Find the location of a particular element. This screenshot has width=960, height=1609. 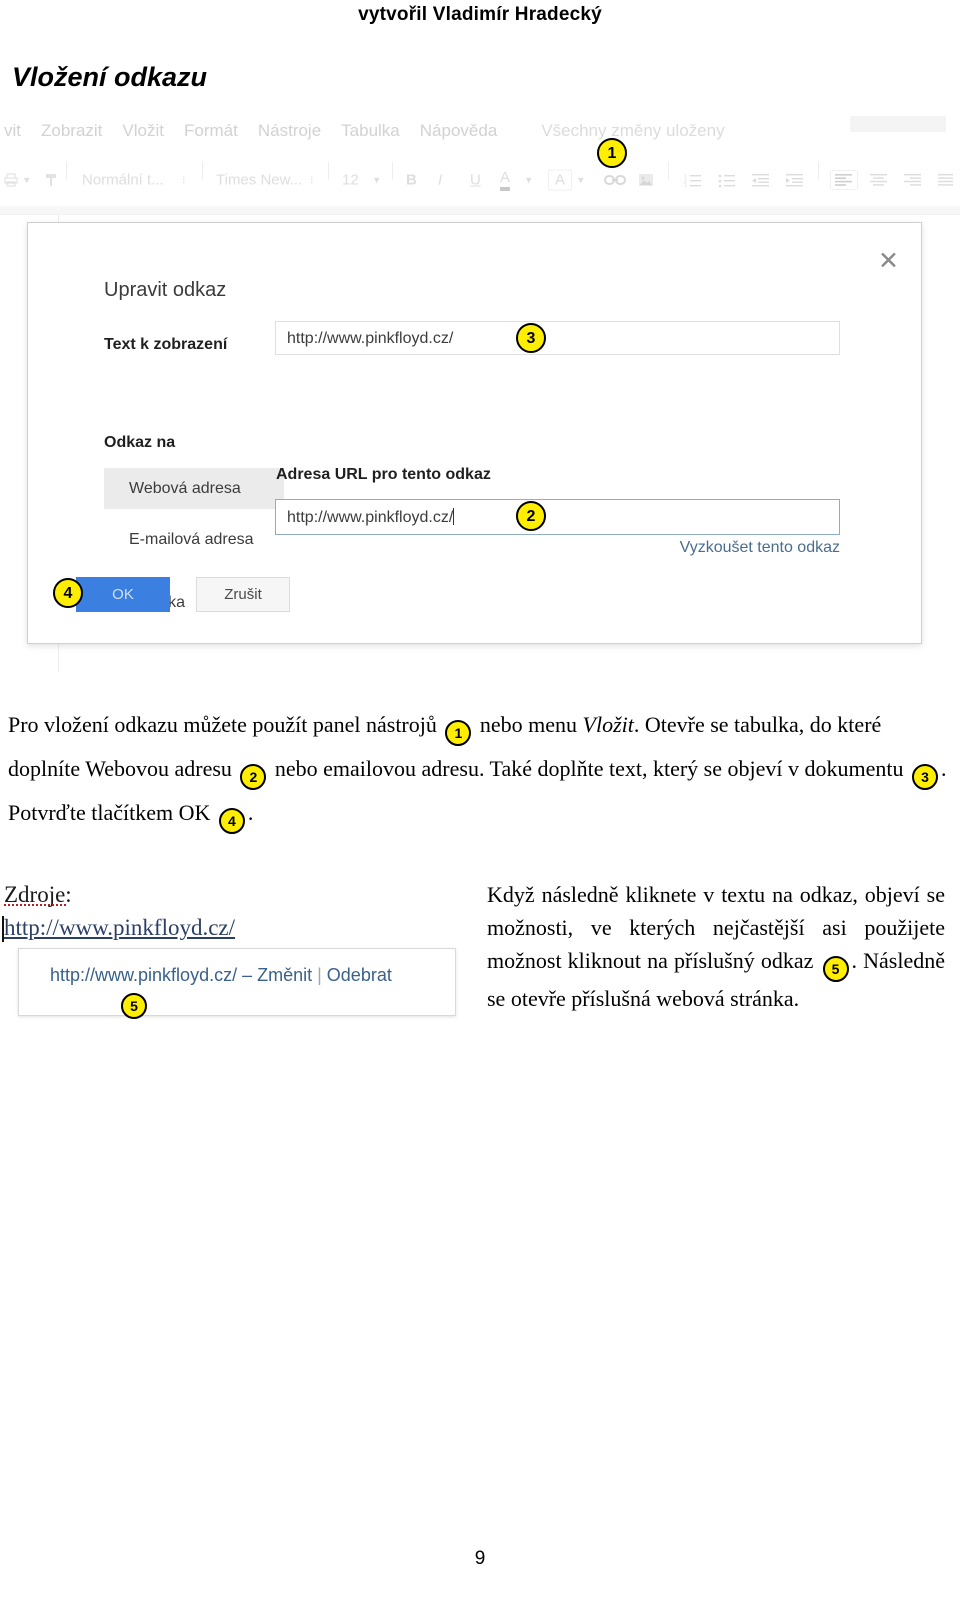

inline-marker-1: 1 is located at coordinates (458, 733).